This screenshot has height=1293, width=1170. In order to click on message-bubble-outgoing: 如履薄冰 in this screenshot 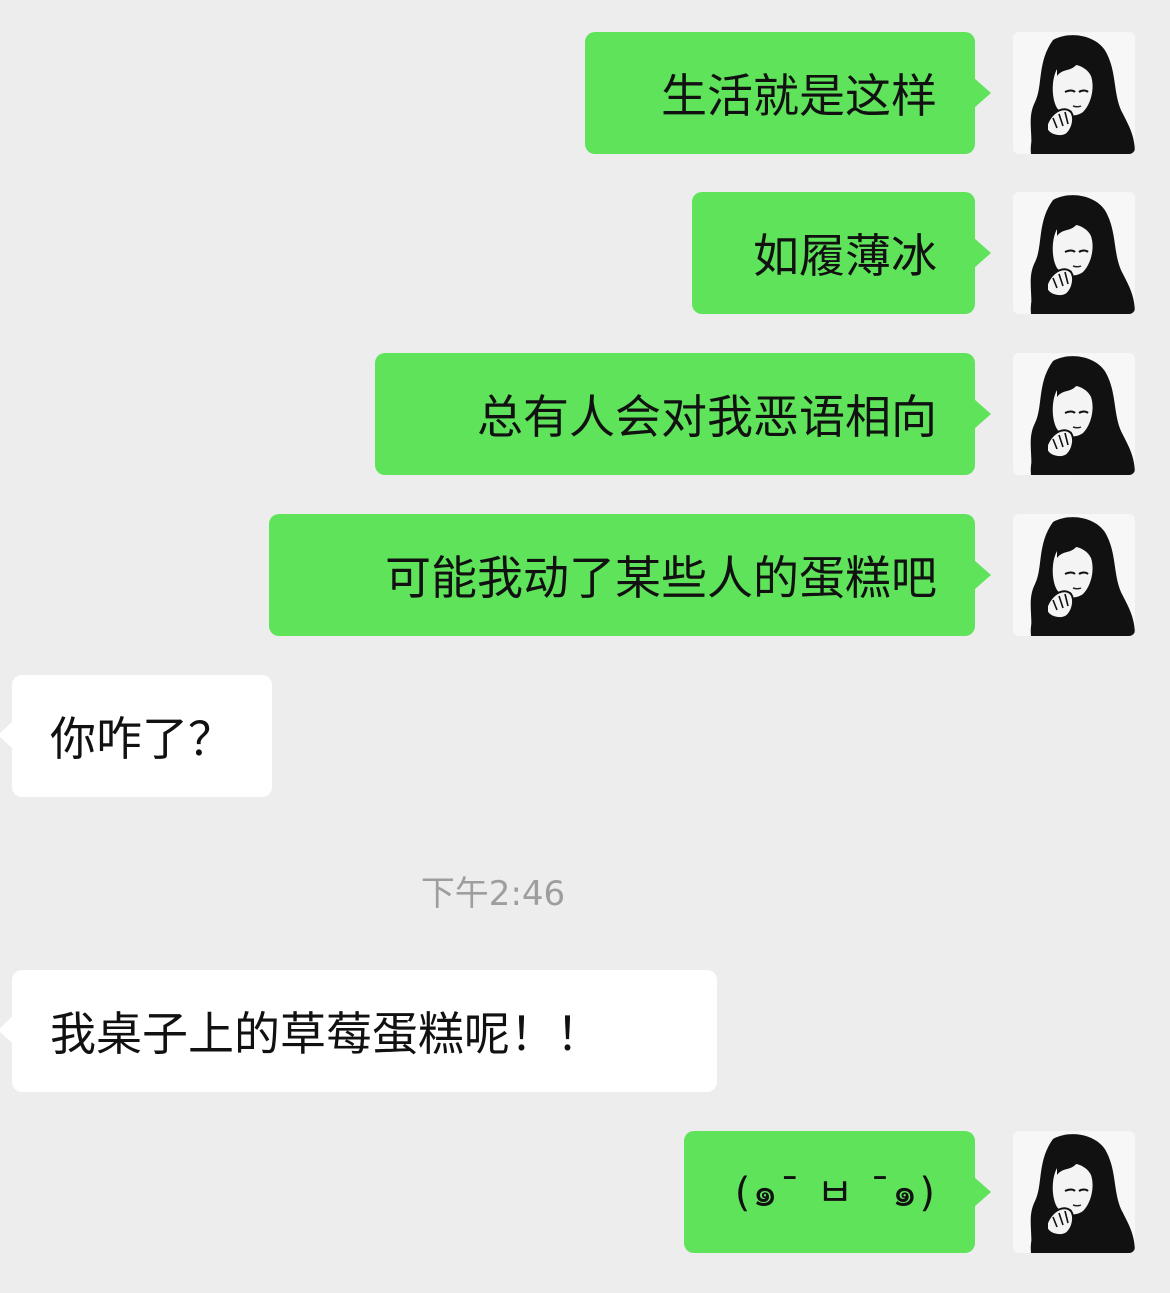, I will do `click(841, 253)`.